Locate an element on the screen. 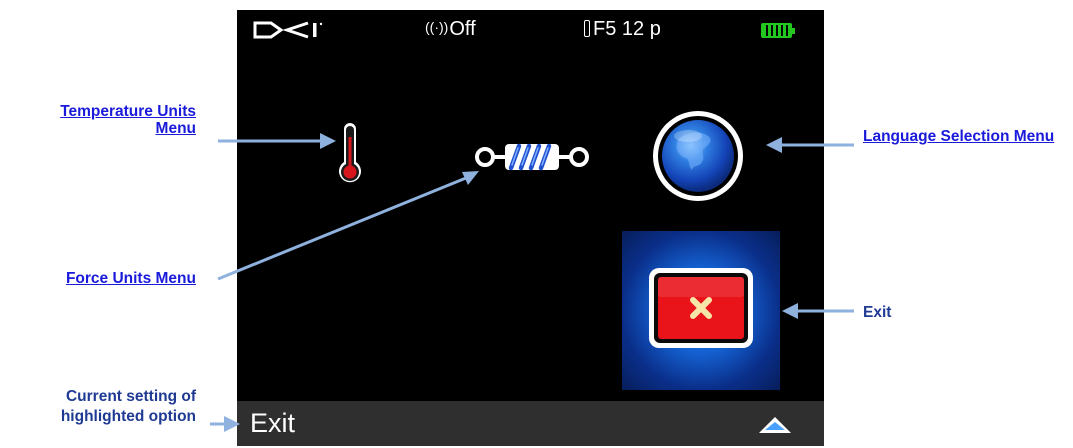 This screenshot has width=1073, height=448. force-arrow is located at coordinates (342, 228).